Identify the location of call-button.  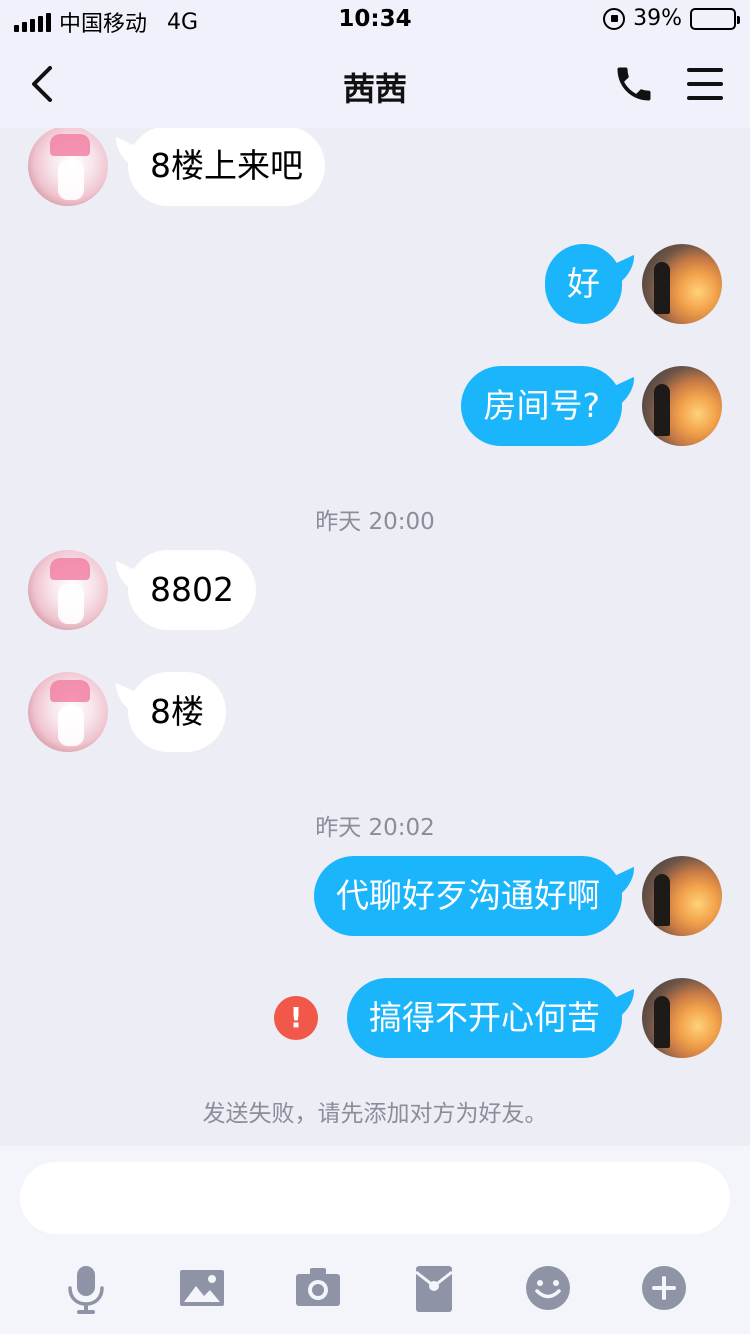
(634, 84).